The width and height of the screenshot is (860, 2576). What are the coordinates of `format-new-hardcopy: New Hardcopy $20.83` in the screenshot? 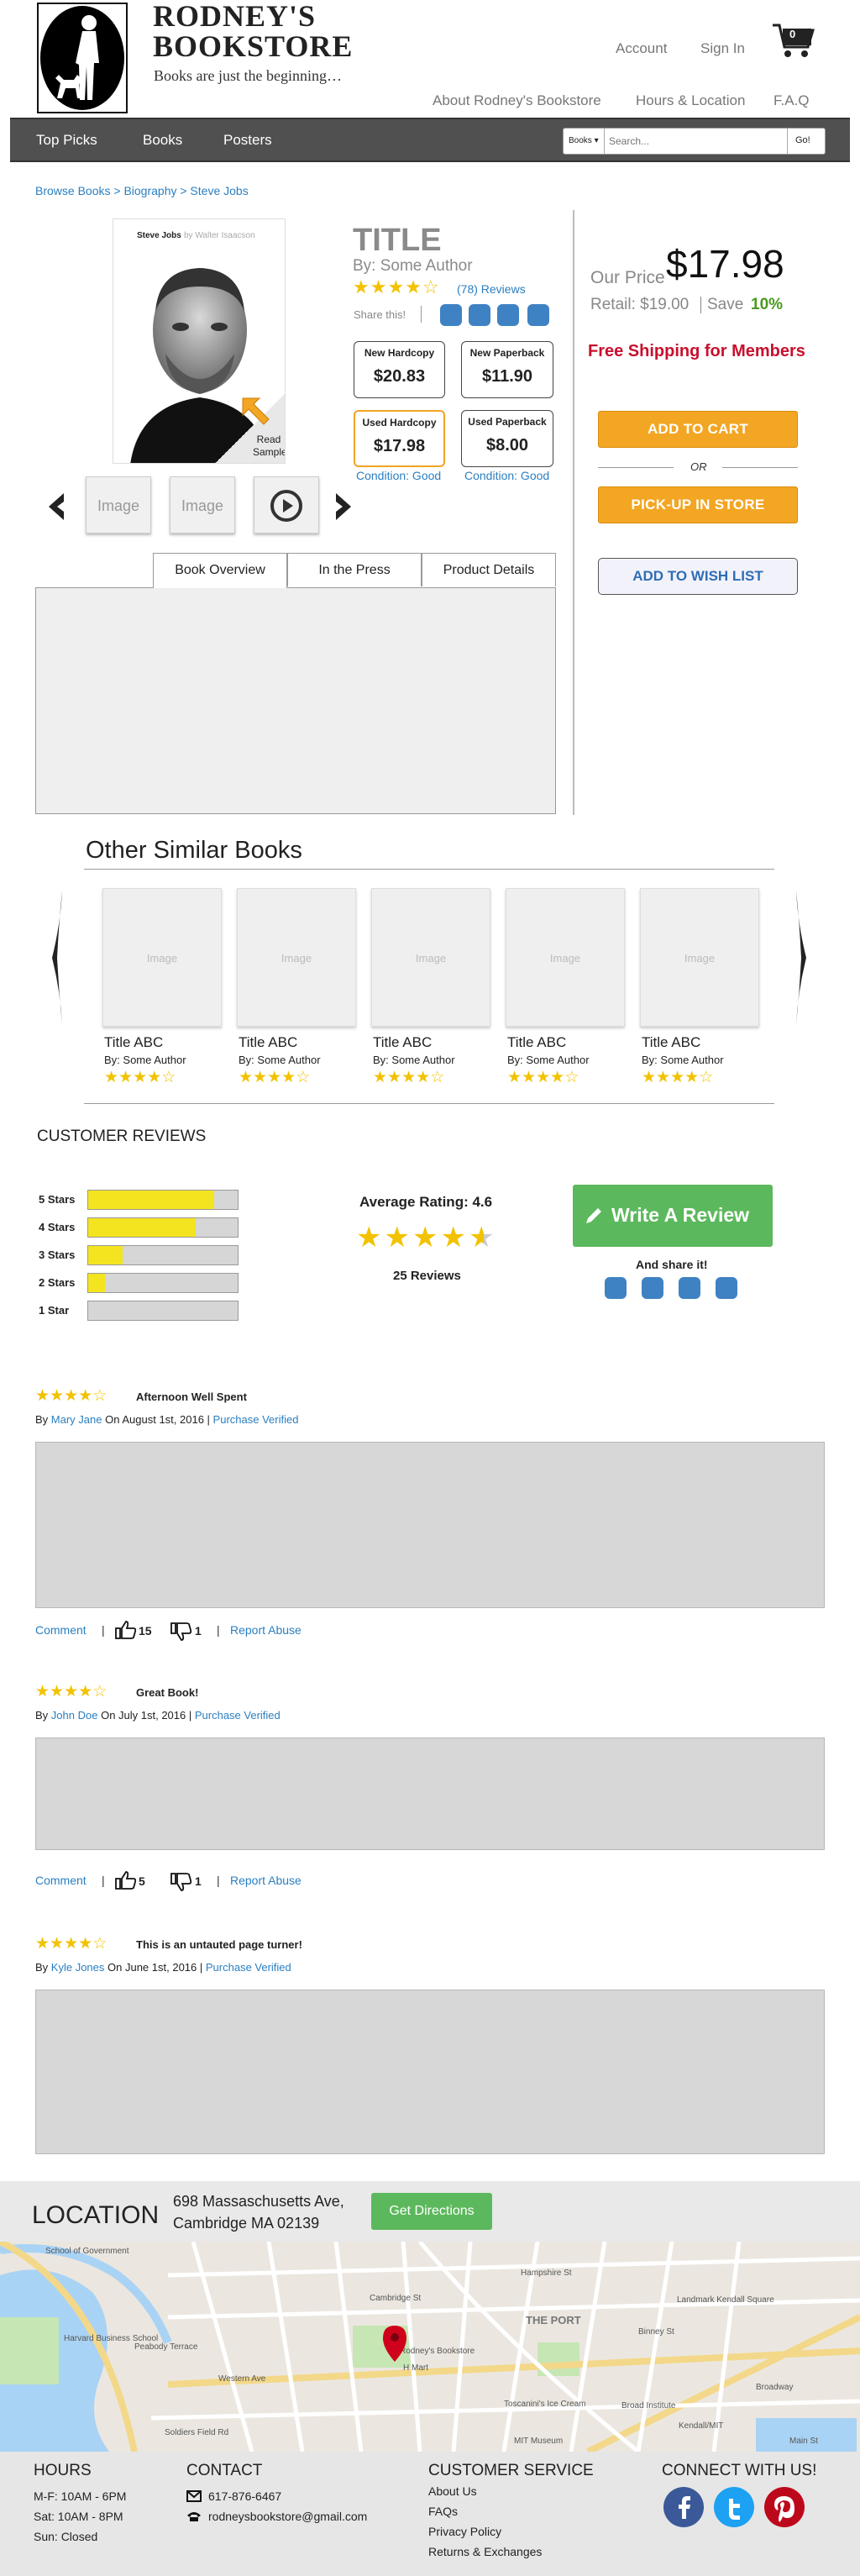 It's located at (399, 369).